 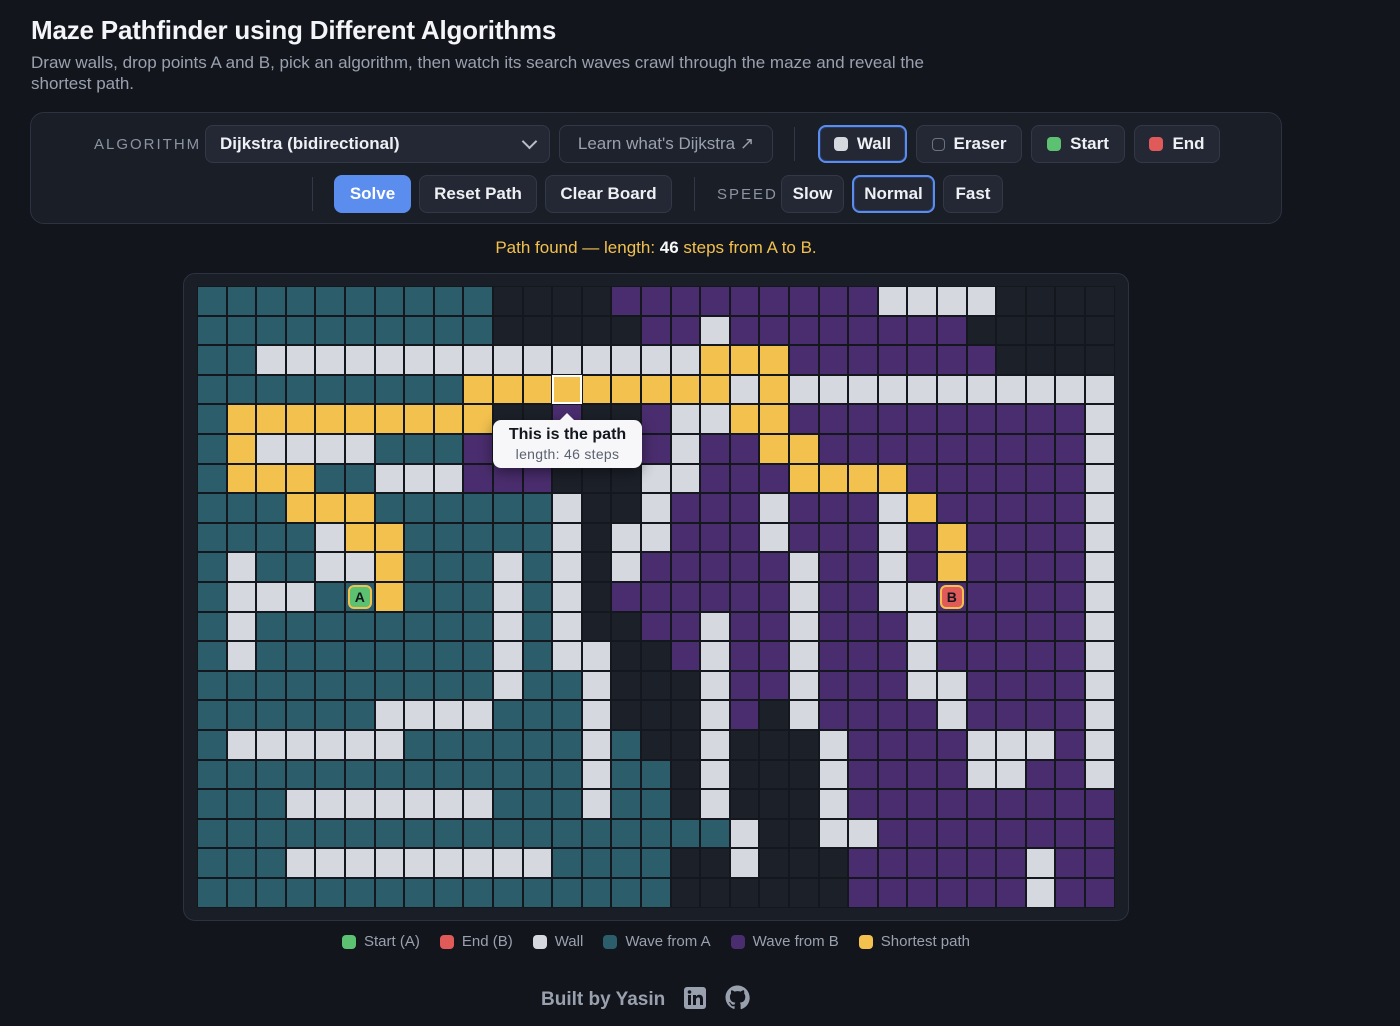 I want to click on reset-path-button: Reset Path, so click(x=478, y=194).